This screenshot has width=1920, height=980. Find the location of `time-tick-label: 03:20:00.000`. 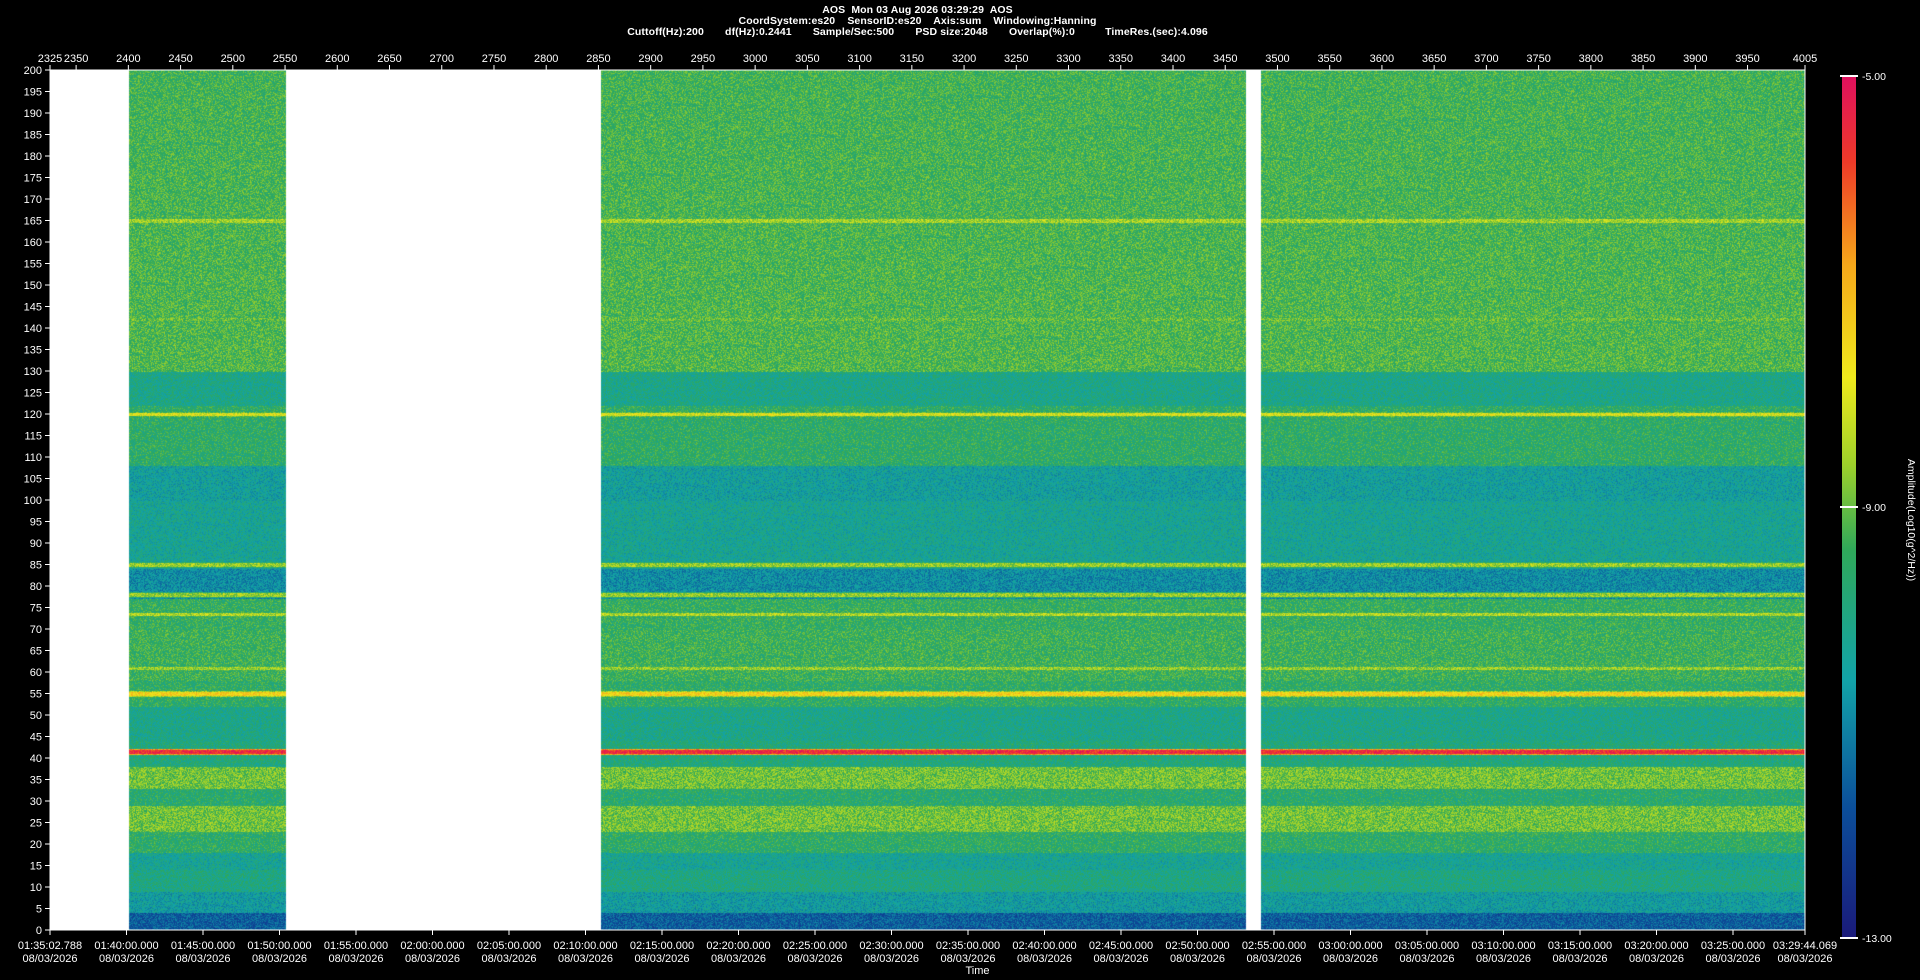

time-tick-label: 03:20:00.000 is located at coordinates (1656, 946).